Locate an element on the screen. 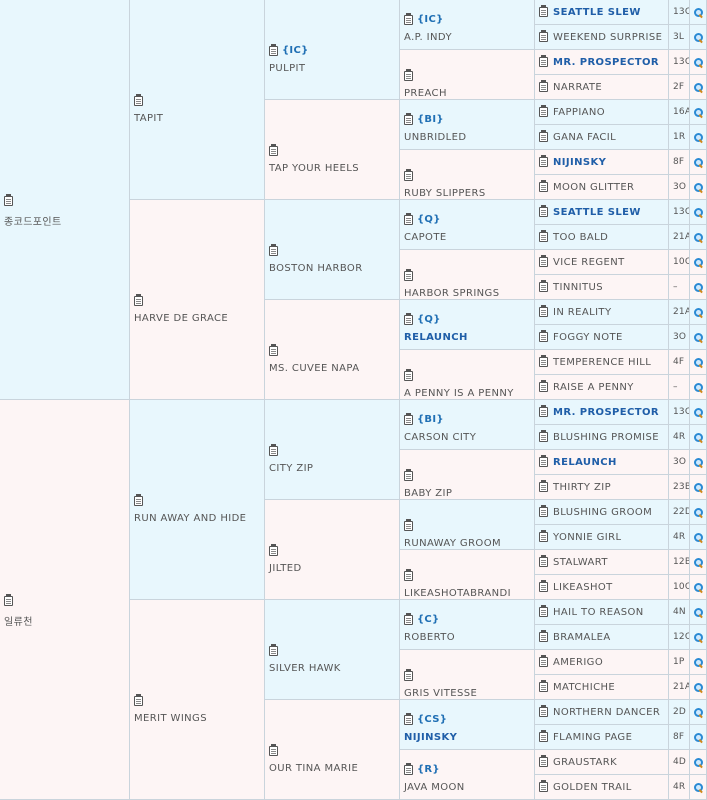 The image size is (707, 800). gen5-horse-name-link: FLAMING PAGE is located at coordinates (592, 737).